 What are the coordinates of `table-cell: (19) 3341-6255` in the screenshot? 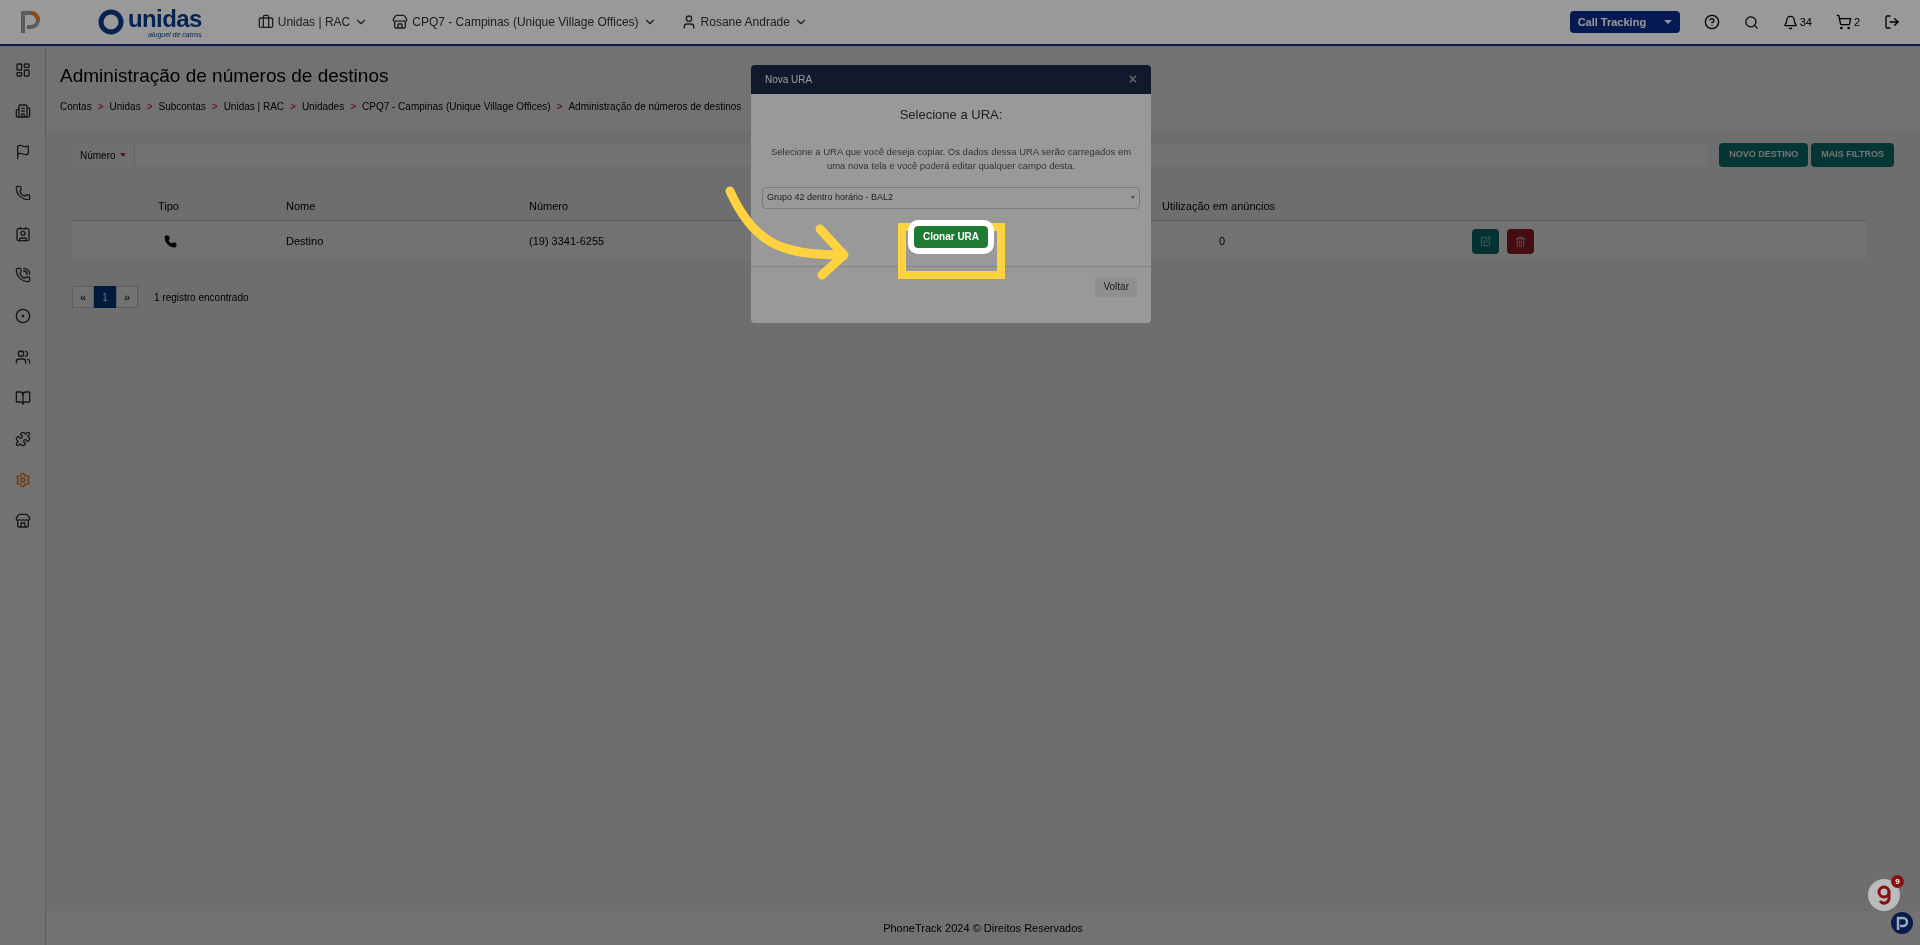 It's located at (567, 240).